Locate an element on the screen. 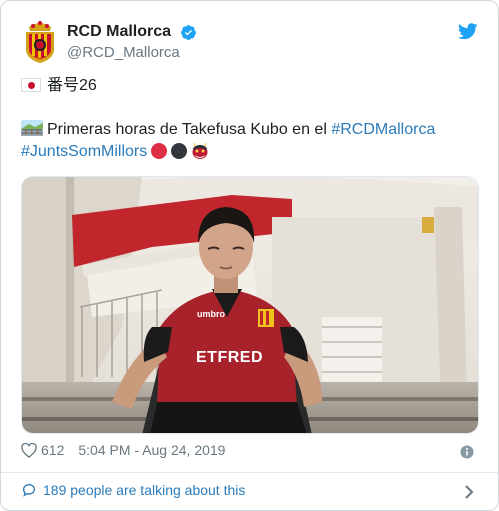  red-circle-icon is located at coordinates (159, 151).